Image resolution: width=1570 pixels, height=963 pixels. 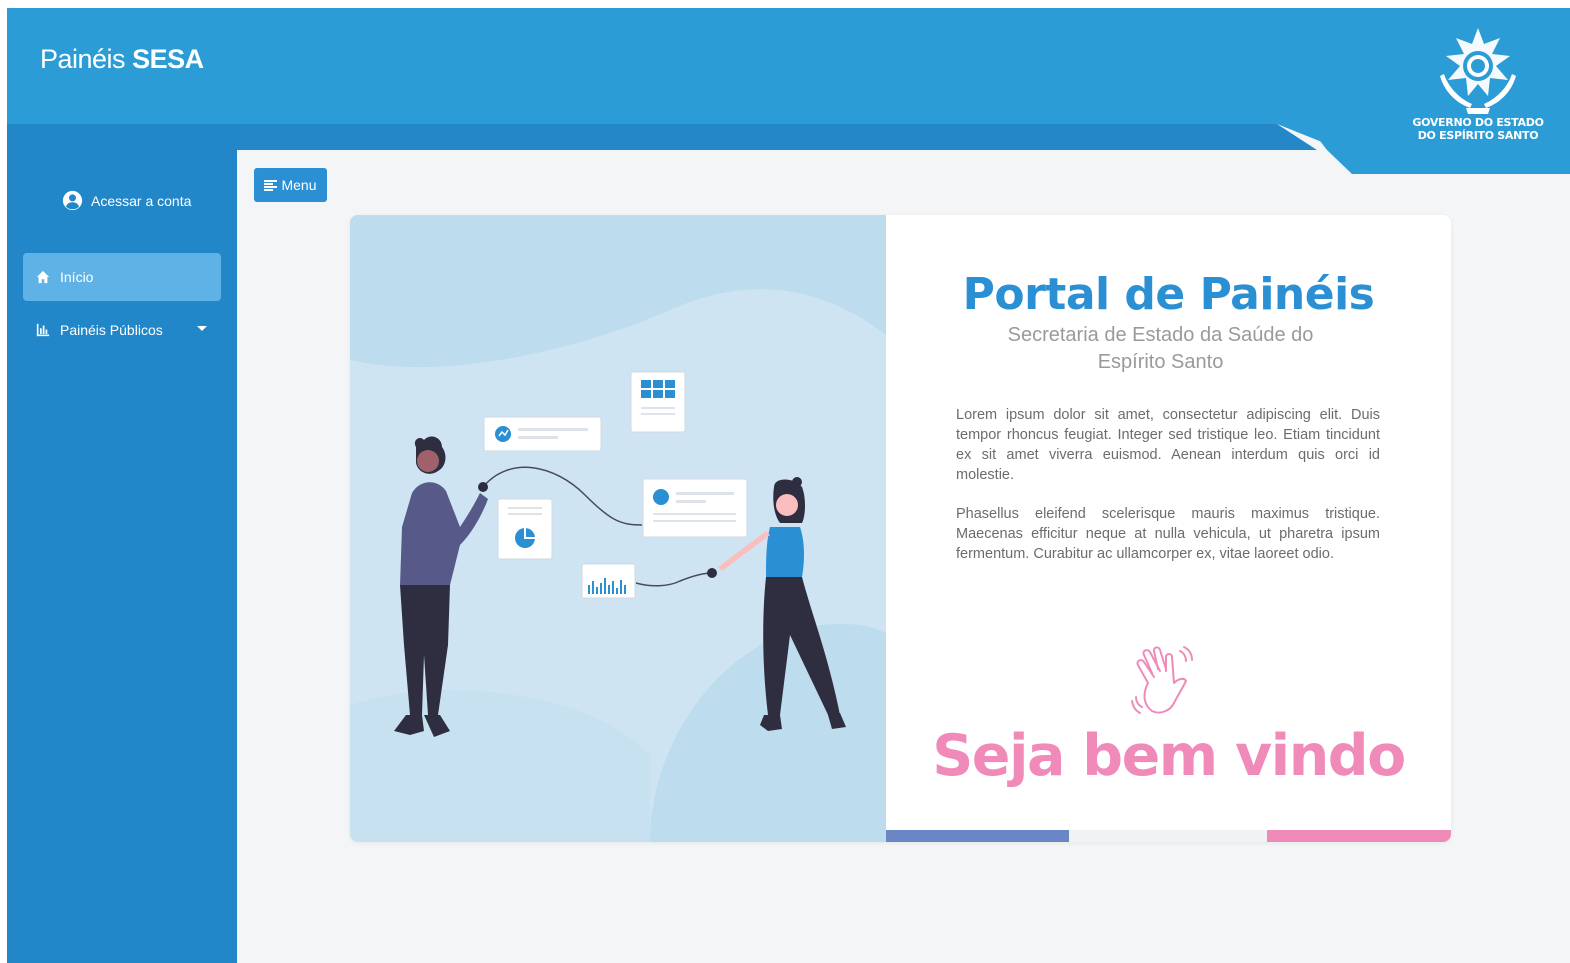 I want to click on waving-hand-icon, so click(x=1162, y=680).